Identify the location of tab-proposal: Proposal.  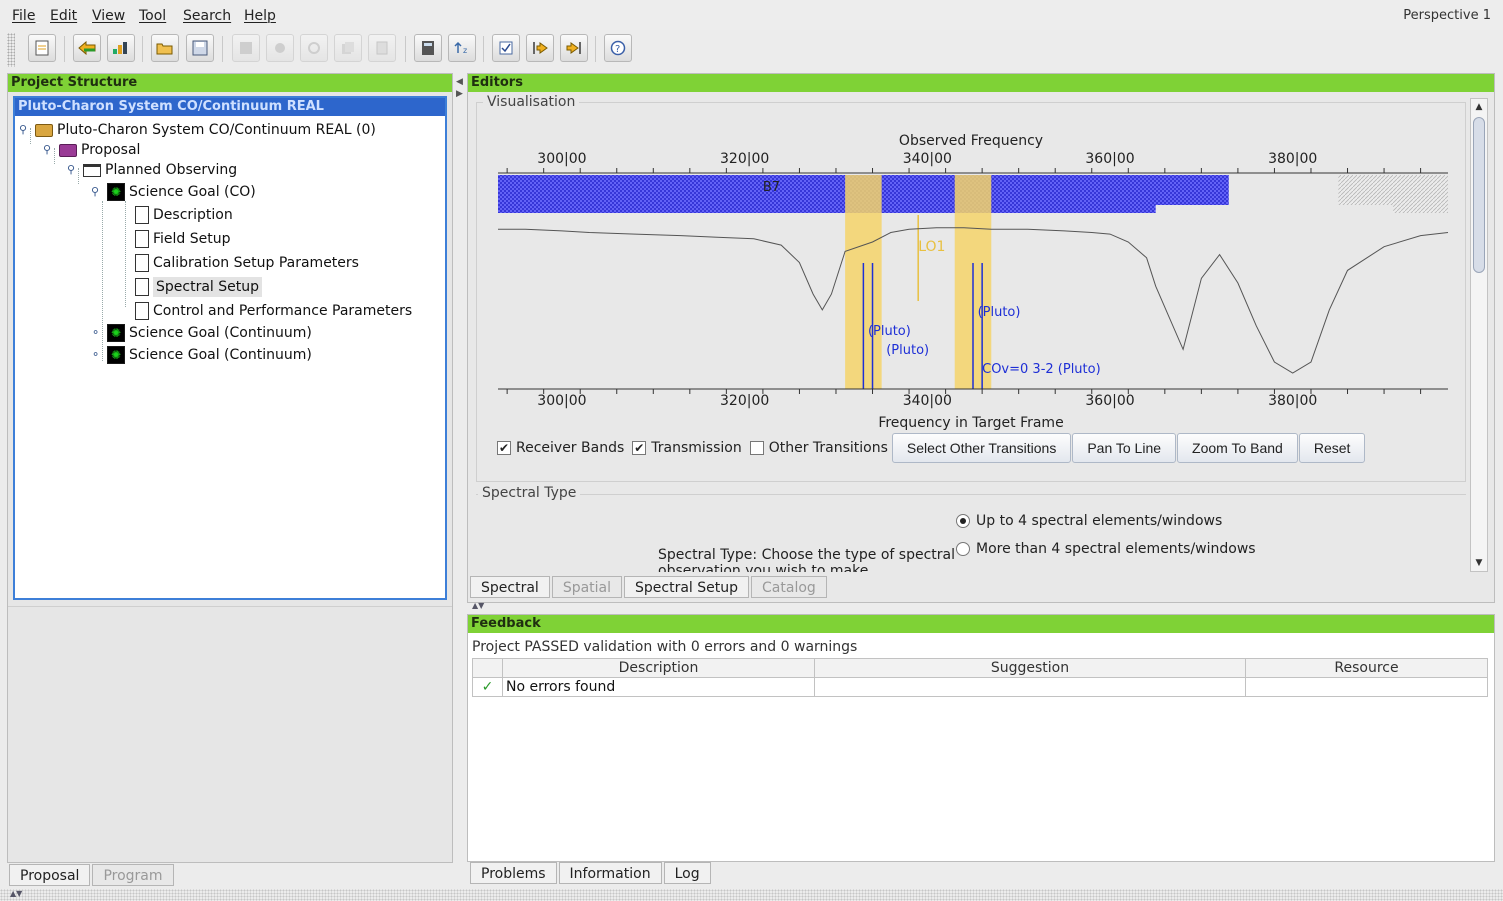
(50, 875).